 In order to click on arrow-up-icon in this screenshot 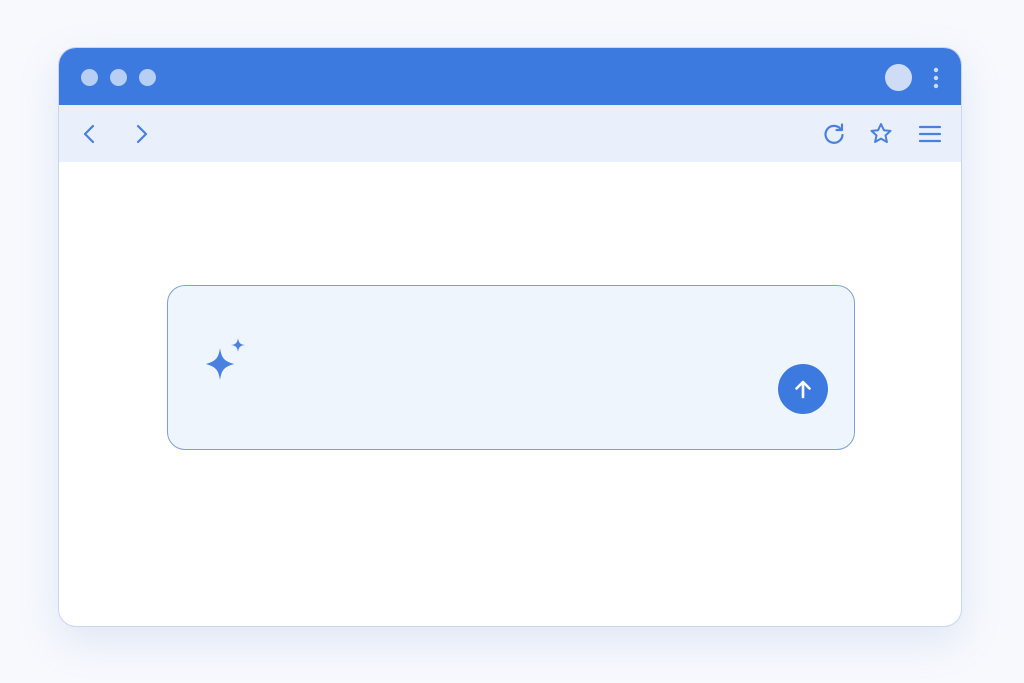, I will do `click(803, 389)`.